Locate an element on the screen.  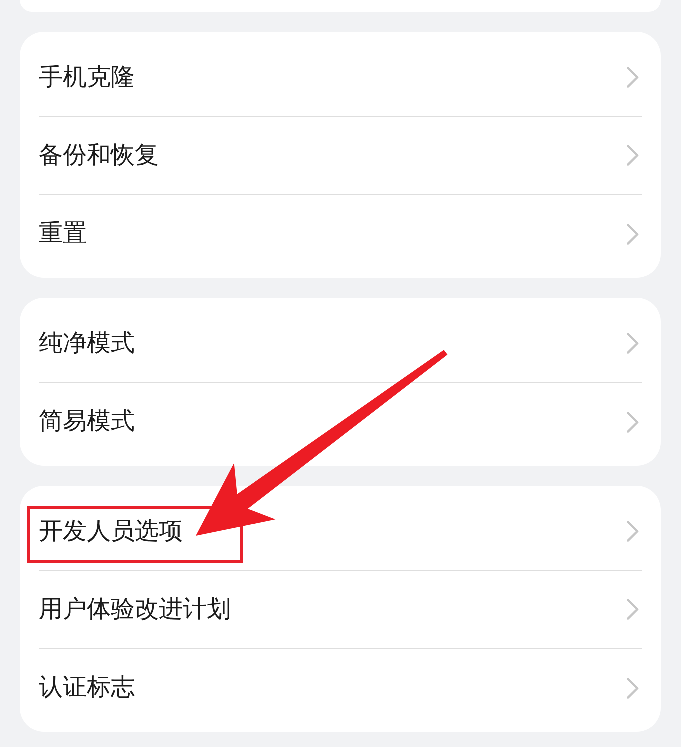
settings-item: 简易模式 is located at coordinates (340, 422).